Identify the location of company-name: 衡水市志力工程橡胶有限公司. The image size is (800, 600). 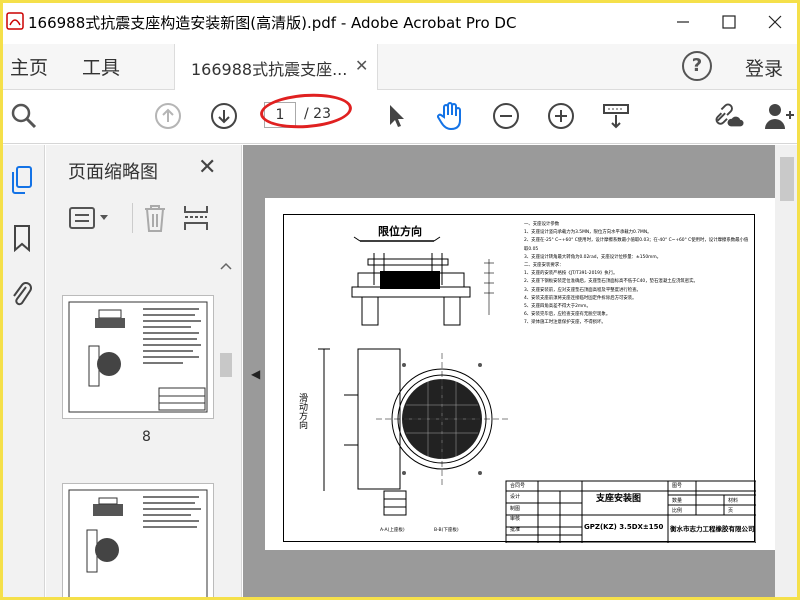
(712, 529).